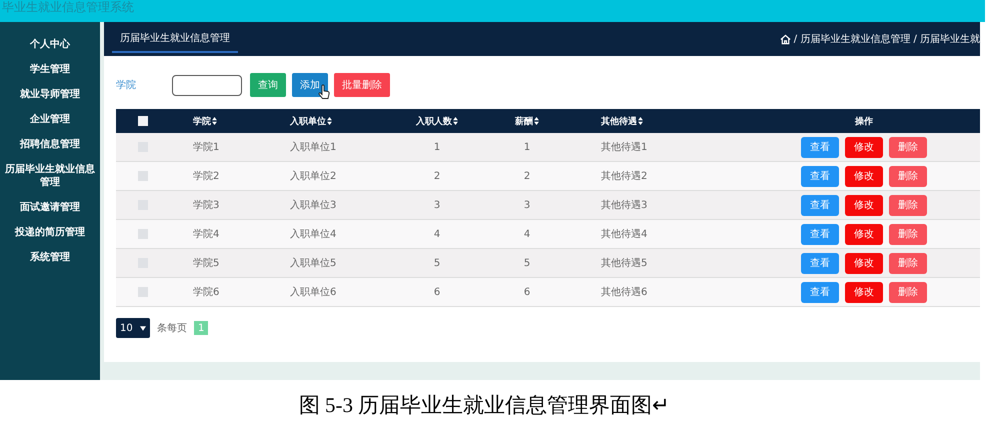 This screenshot has height=421, width=989. Describe the element at coordinates (311, 121) in the screenshot. I see `column-header: 入职单位` at that location.